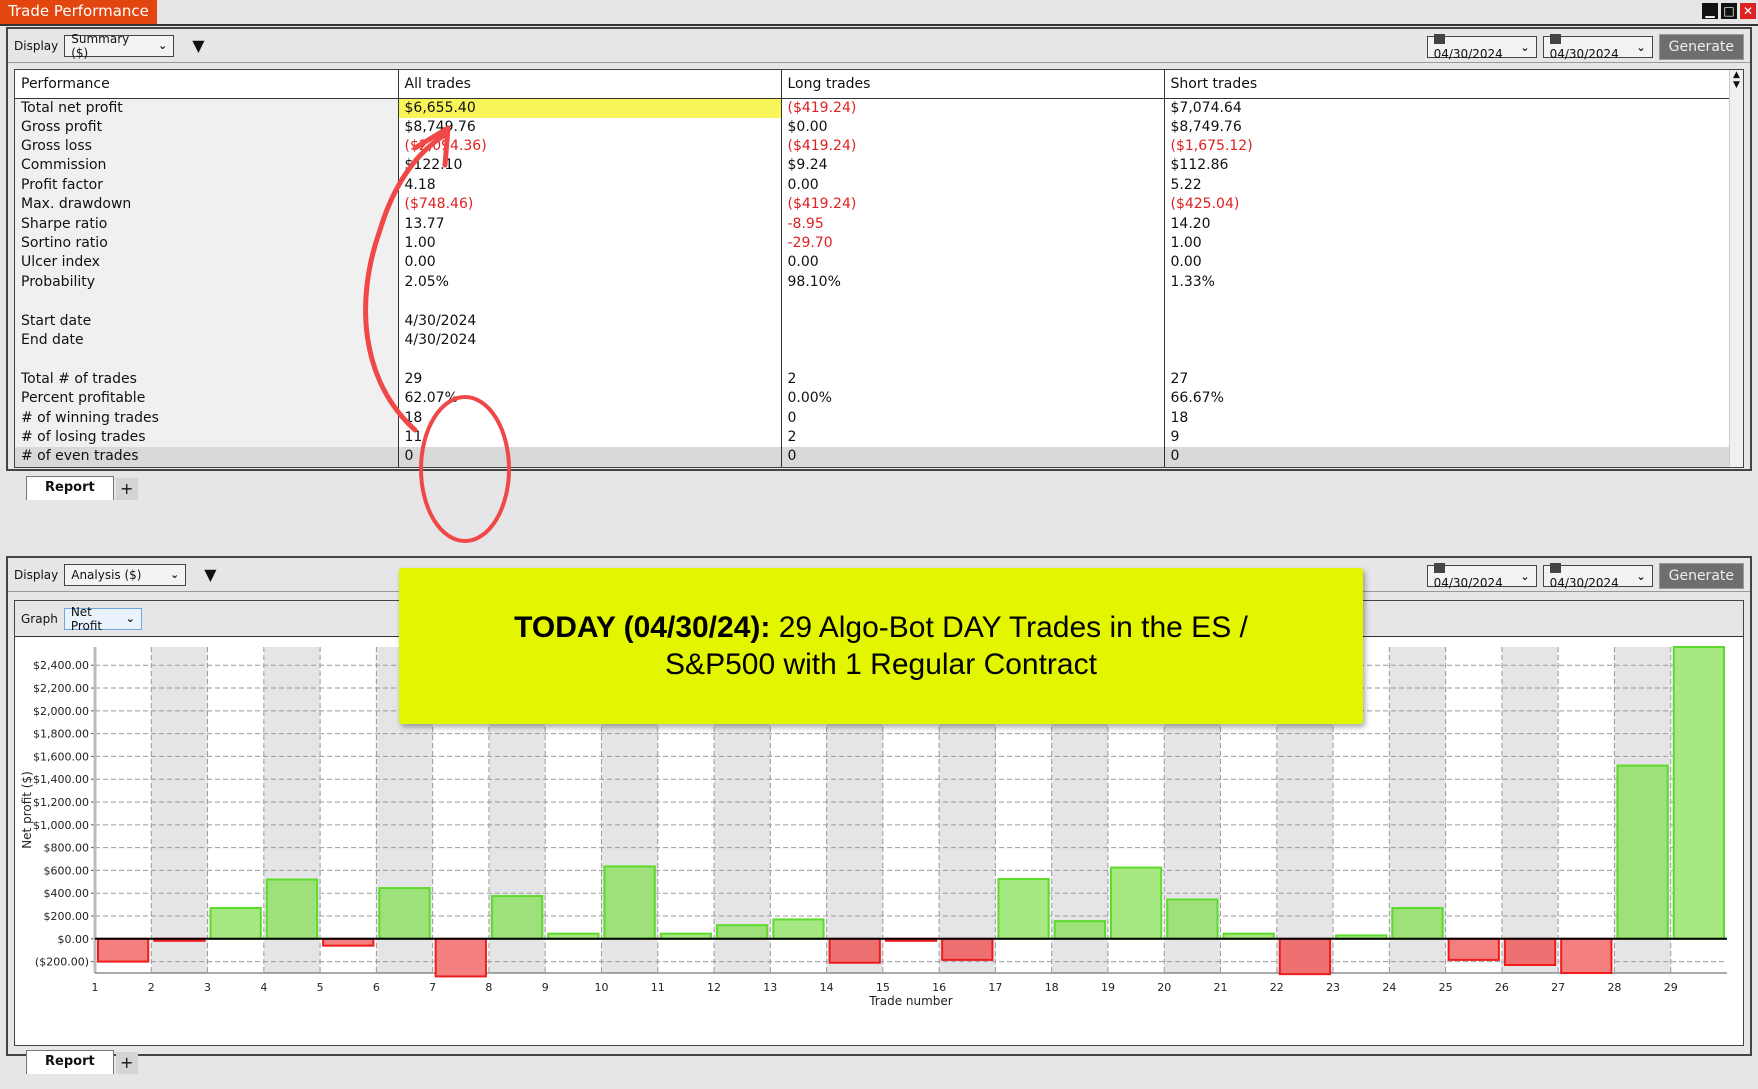  I want to click on y-tick-label: $1,200.00, so click(61, 802).